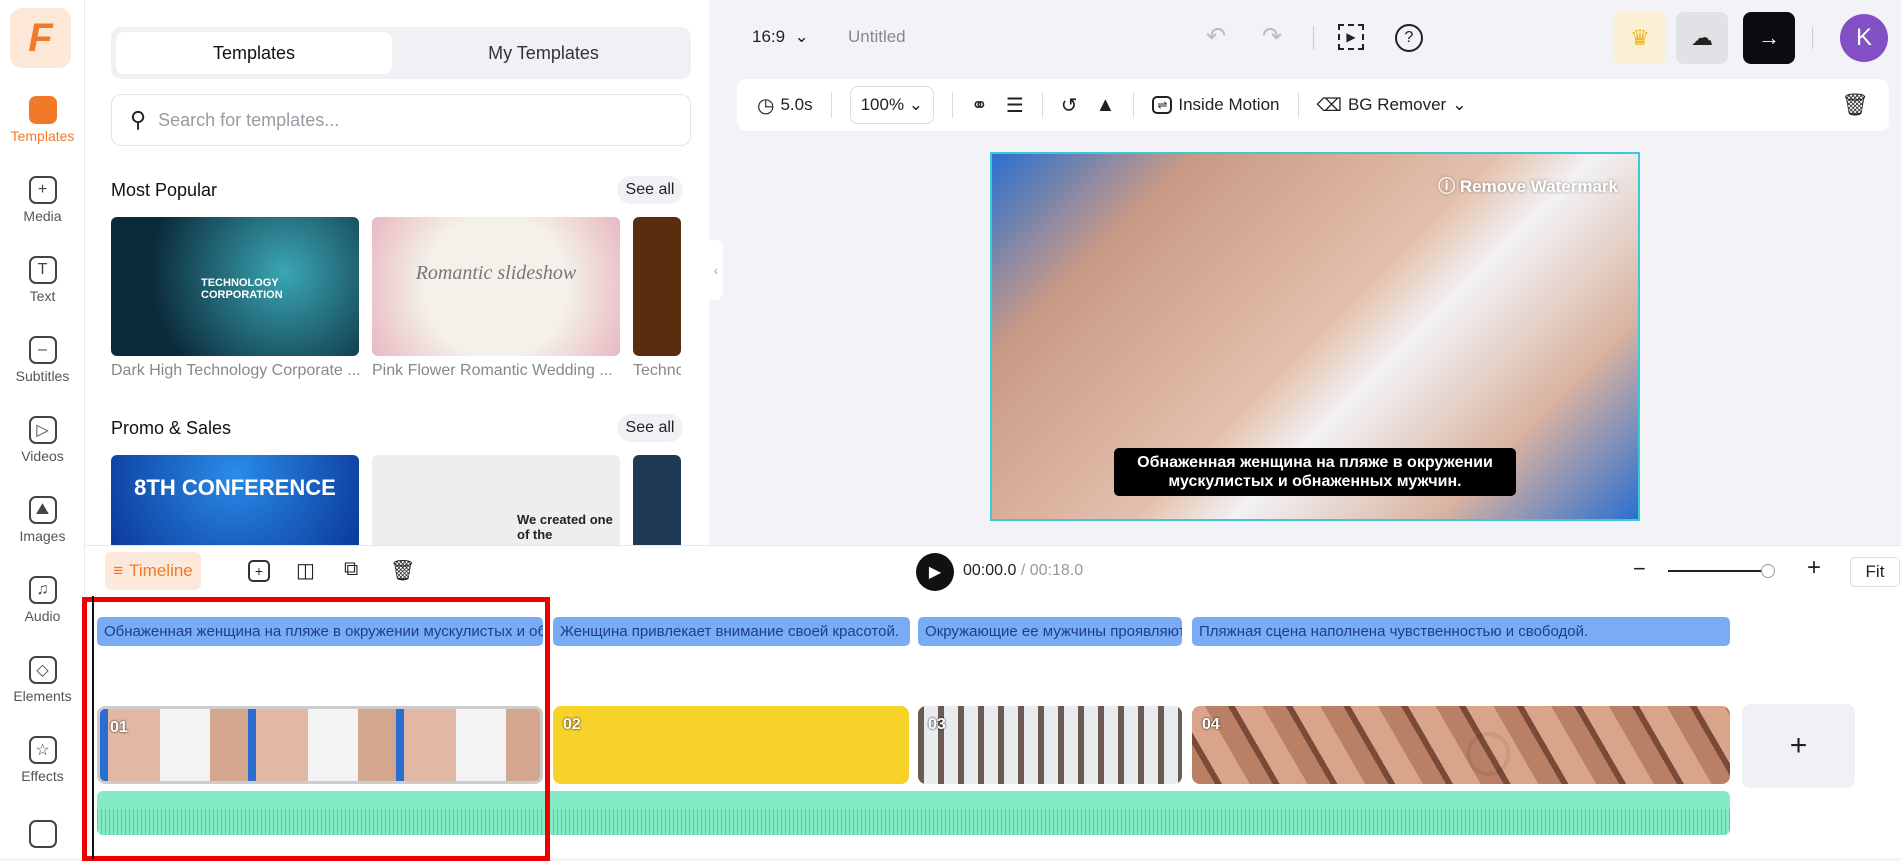 This screenshot has height=861, width=1901. What do you see at coordinates (1640, 38) in the screenshot?
I see `premium-crown-button: ♛` at bounding box center [1640, 38].